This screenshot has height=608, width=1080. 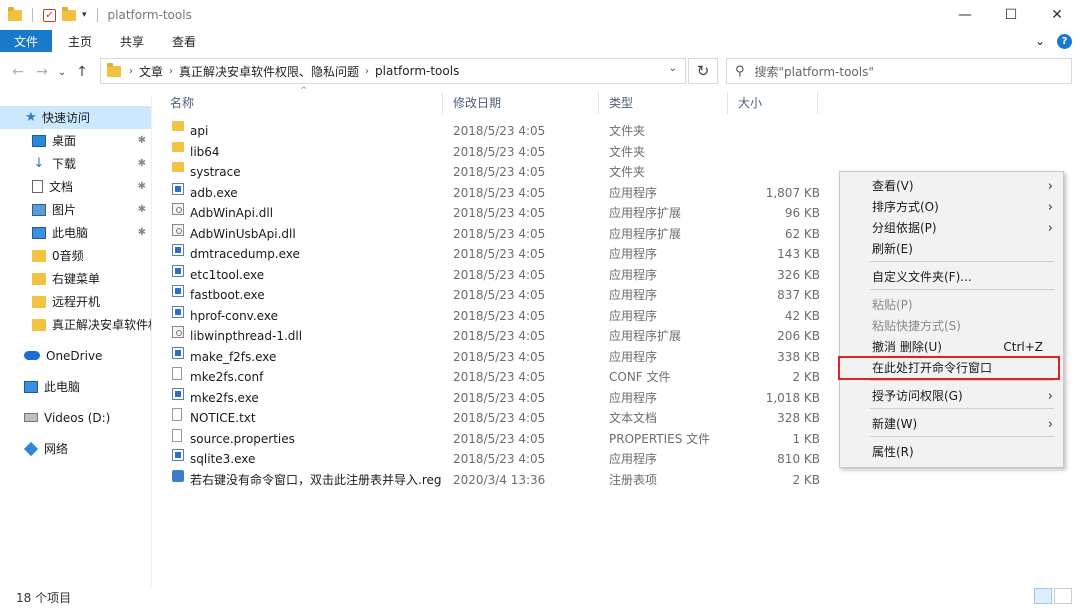 What do you see at coordinates (76, 255) in the screenshot?
I see `sidebar-item-audio: 0音频` at bounding box center [76, 255].